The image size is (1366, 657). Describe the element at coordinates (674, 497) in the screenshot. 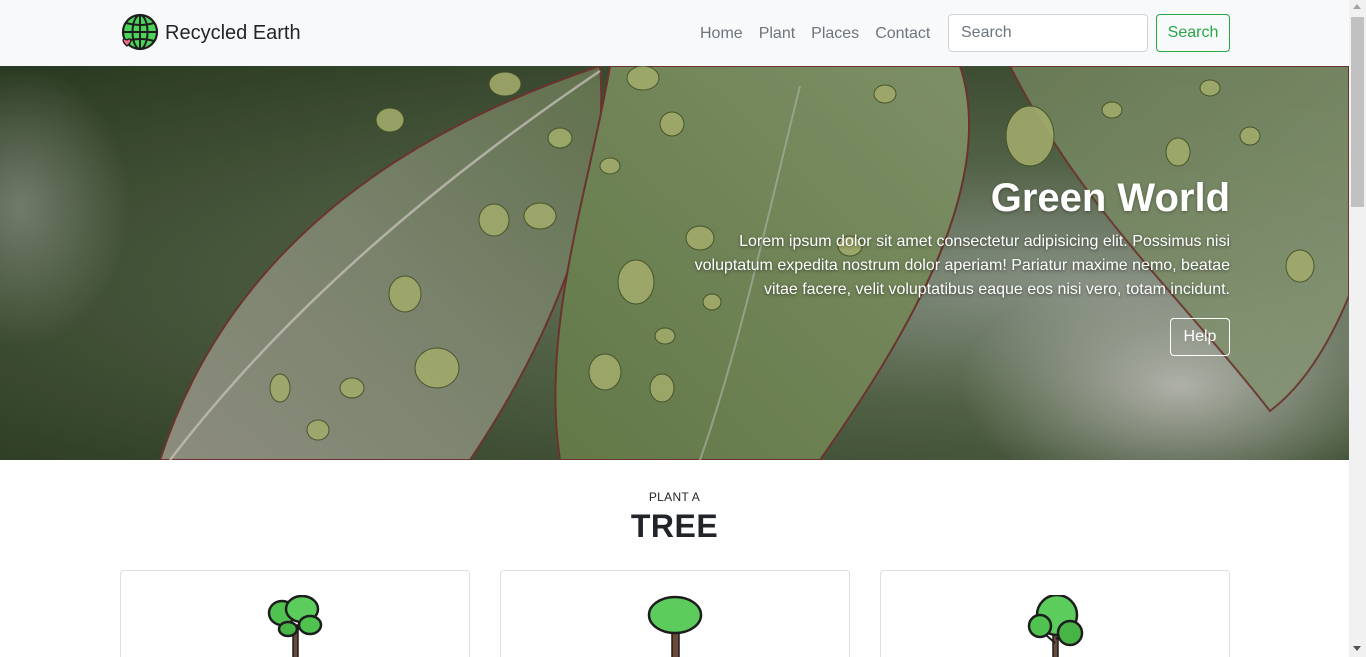

I see `section-eyebrow: PLANT A` at that location.